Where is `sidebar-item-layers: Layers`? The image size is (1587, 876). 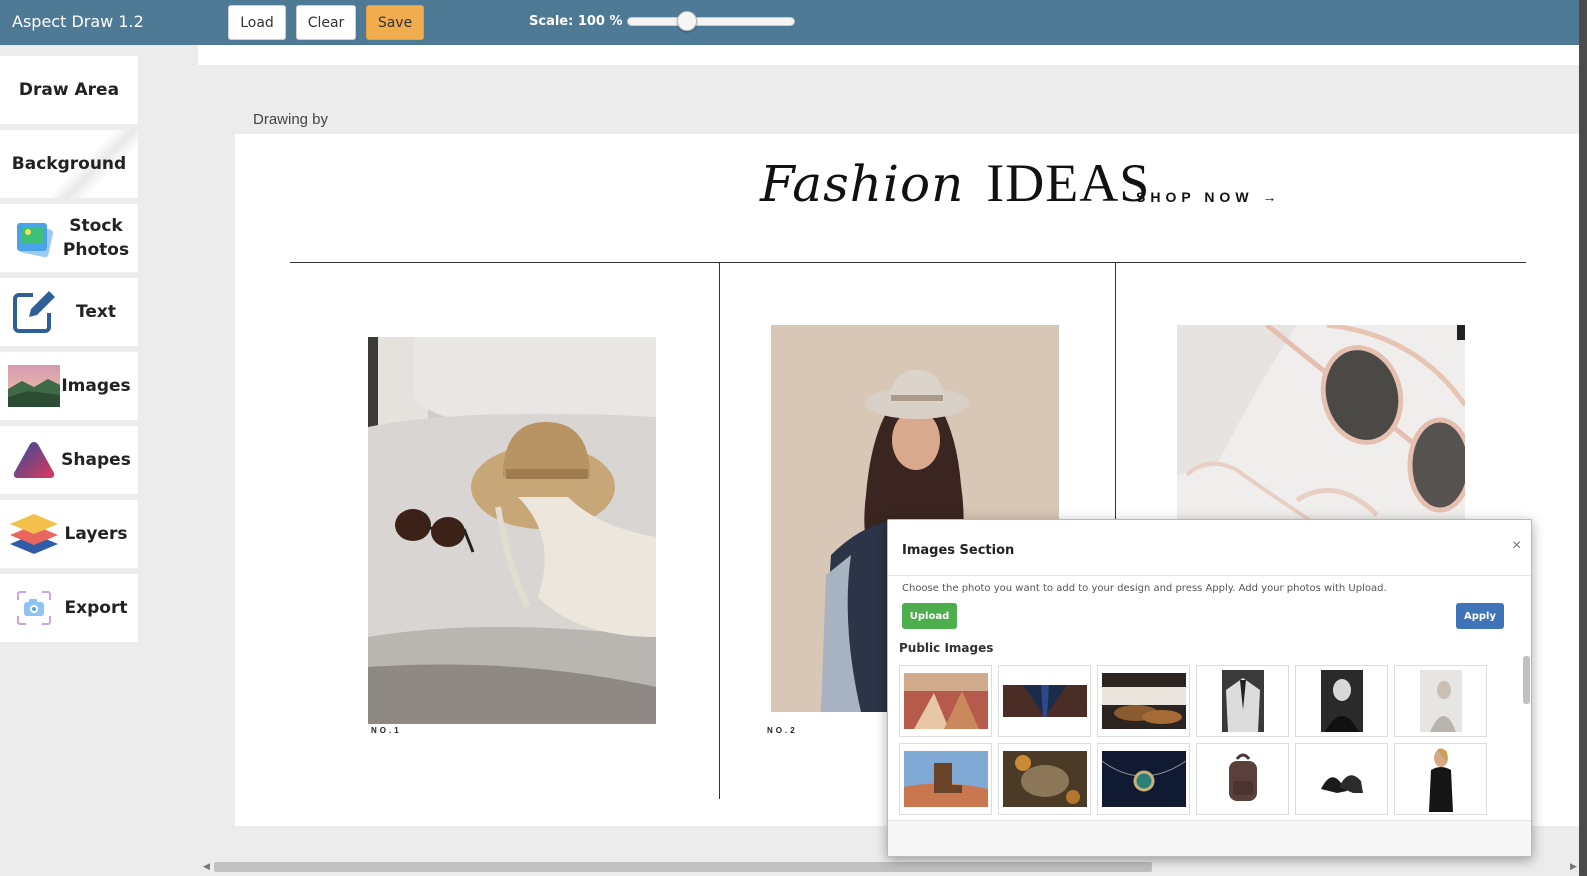 sidebar-item-layers: Layers is located at coordinates (69, 534).